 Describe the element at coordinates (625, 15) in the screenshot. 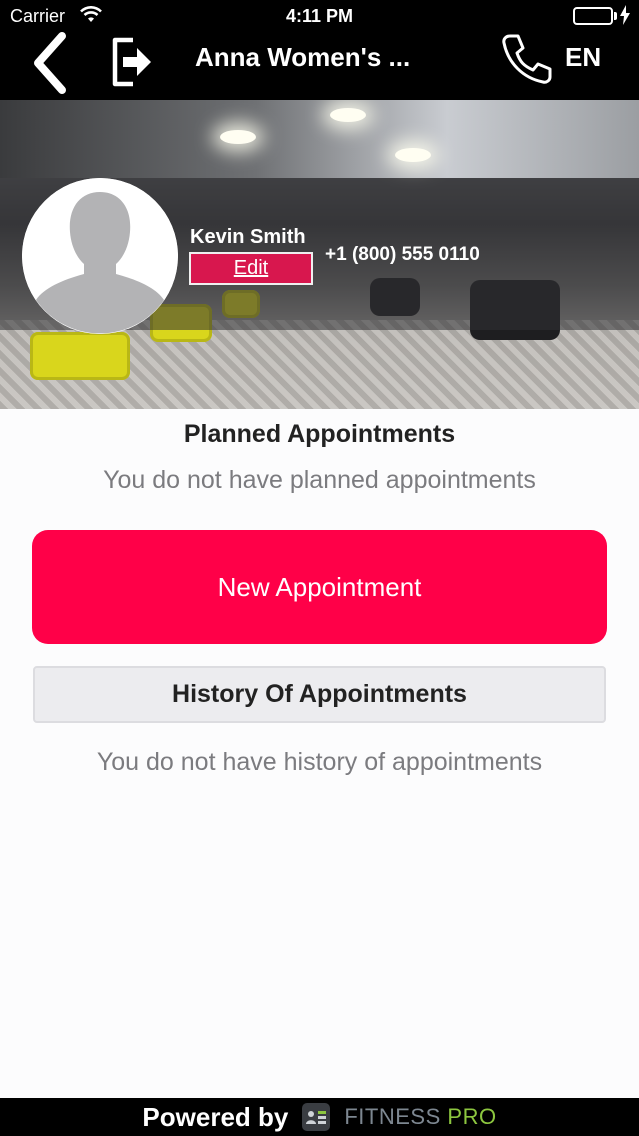

I see `charging-icon` at that location.